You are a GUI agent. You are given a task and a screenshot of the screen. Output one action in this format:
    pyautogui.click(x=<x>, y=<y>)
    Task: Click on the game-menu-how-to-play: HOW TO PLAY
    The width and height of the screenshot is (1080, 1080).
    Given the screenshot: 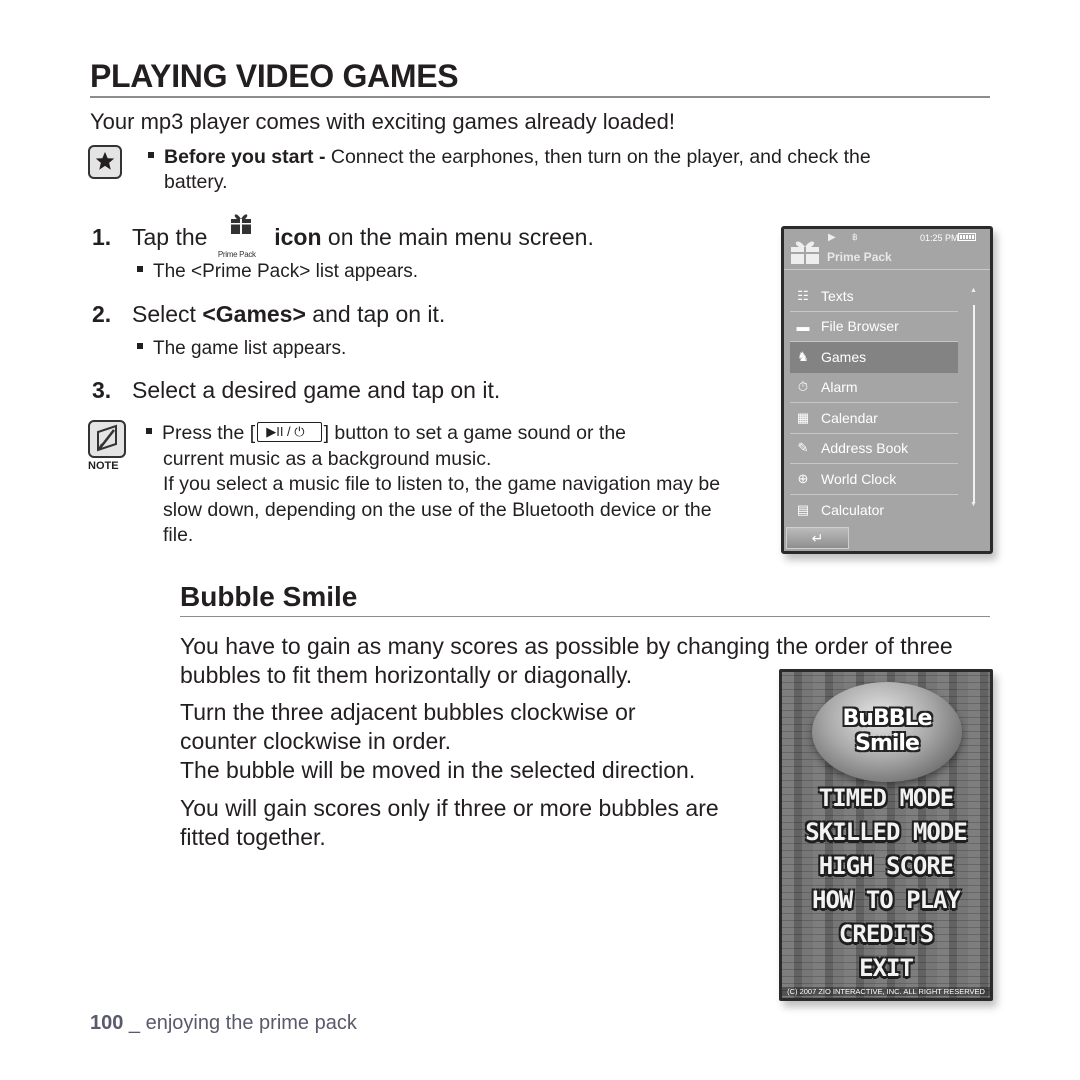 What is the action you would take?
    pyautogui.click(x=886, y=900)
    